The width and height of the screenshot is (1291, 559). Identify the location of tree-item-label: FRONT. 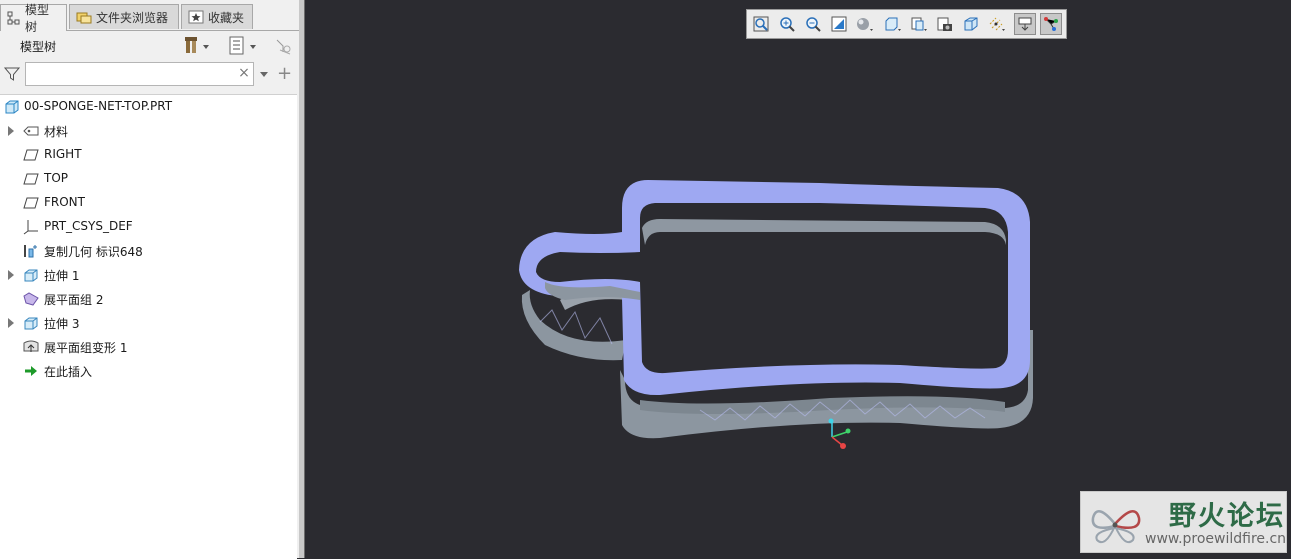
(64, 202).